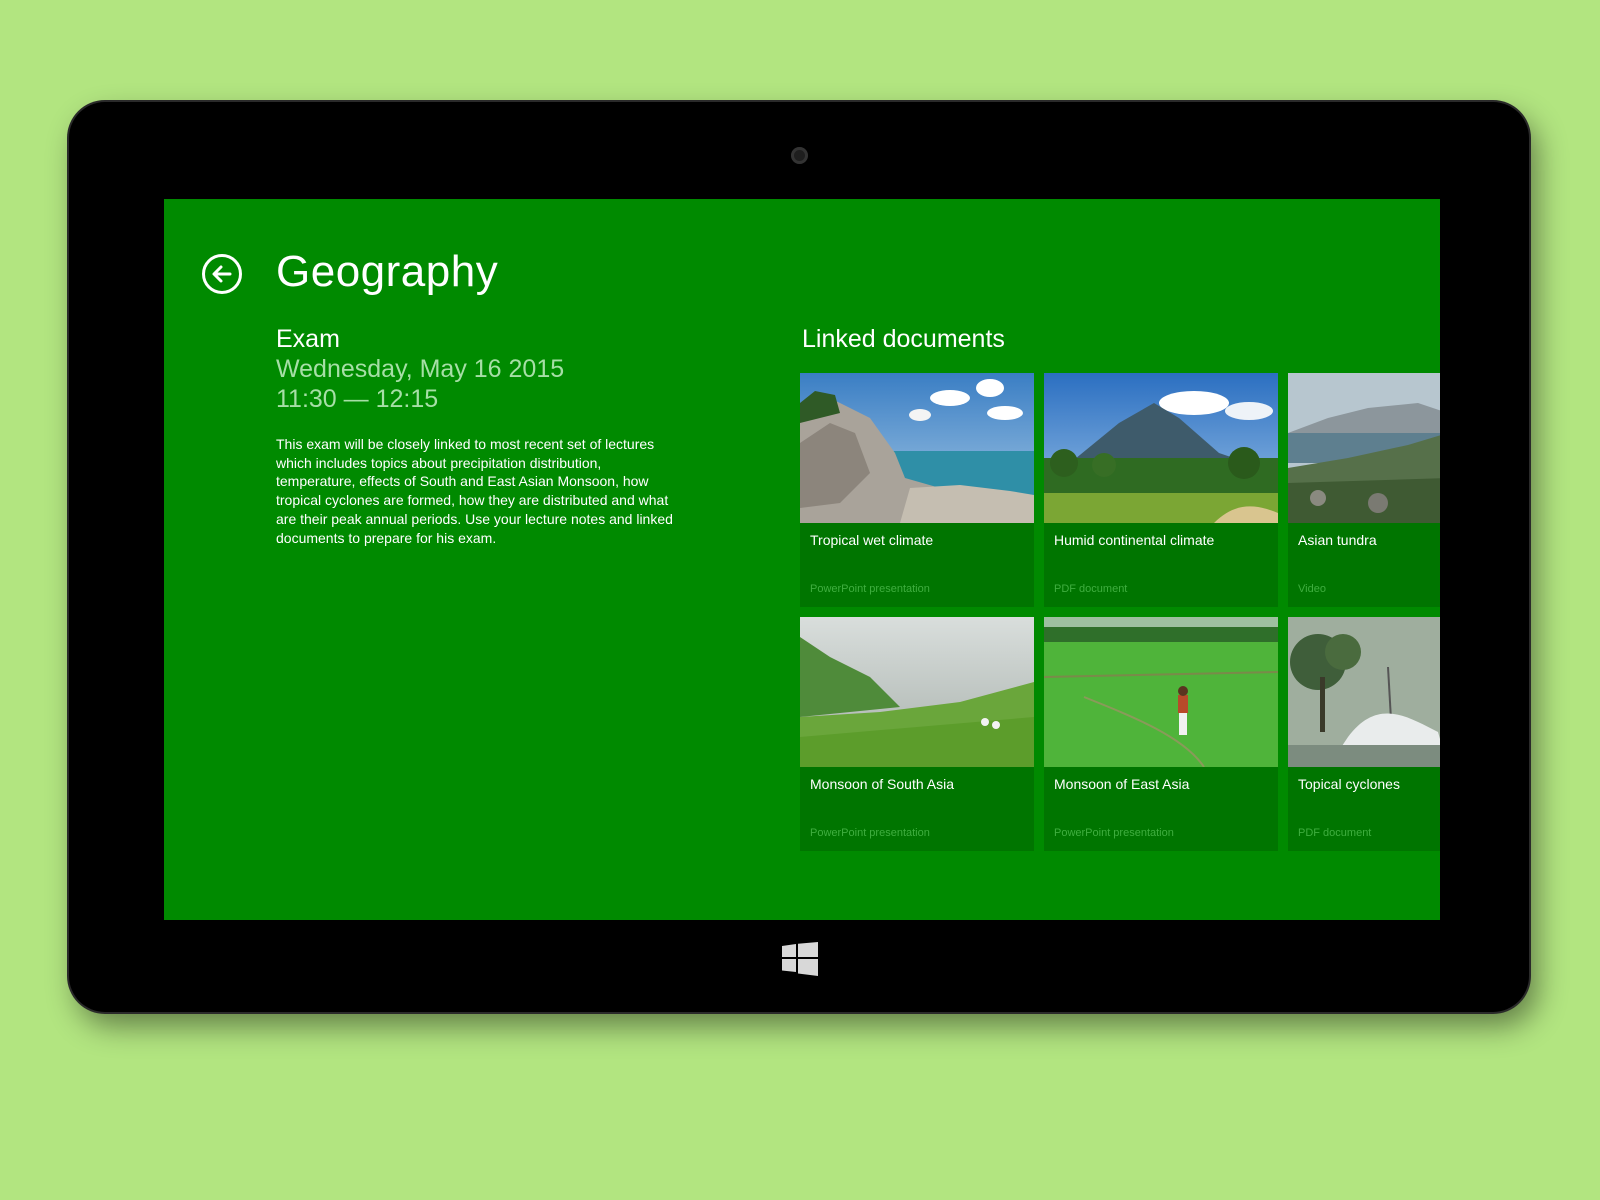  What do you see at coordinates (1364, 448) in the screenshot?
I see `coastal-cliffs-image` at bounding box center [1364, 448].